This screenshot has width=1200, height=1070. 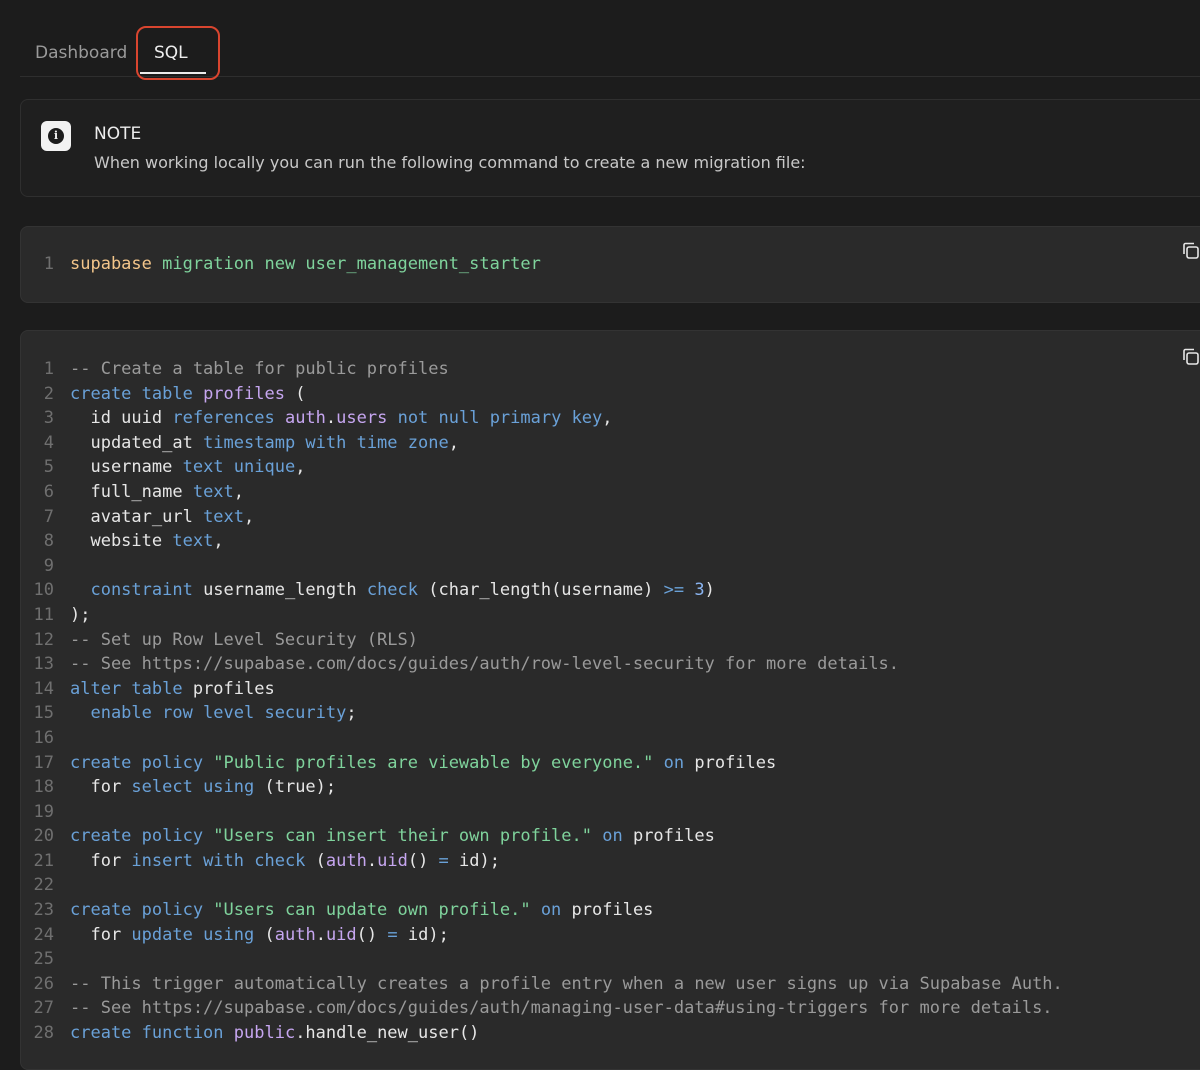 What do you see at coordinates (48, 491) in the screenshot?
I see `line-number: 6` at bounding box center [48, 491].